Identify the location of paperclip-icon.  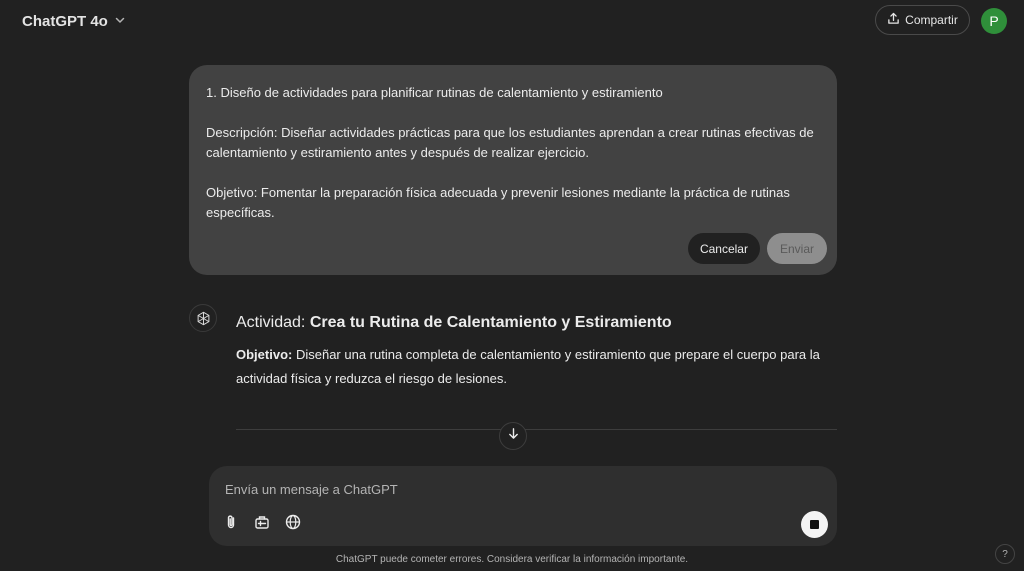
(231, 524).